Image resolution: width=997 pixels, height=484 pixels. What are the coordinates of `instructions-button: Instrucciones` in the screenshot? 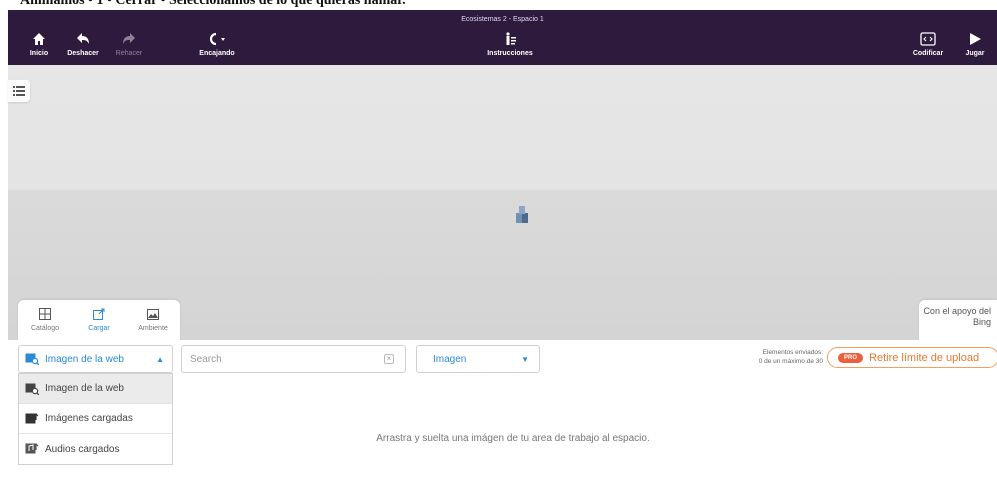 It's located at (510, 44).